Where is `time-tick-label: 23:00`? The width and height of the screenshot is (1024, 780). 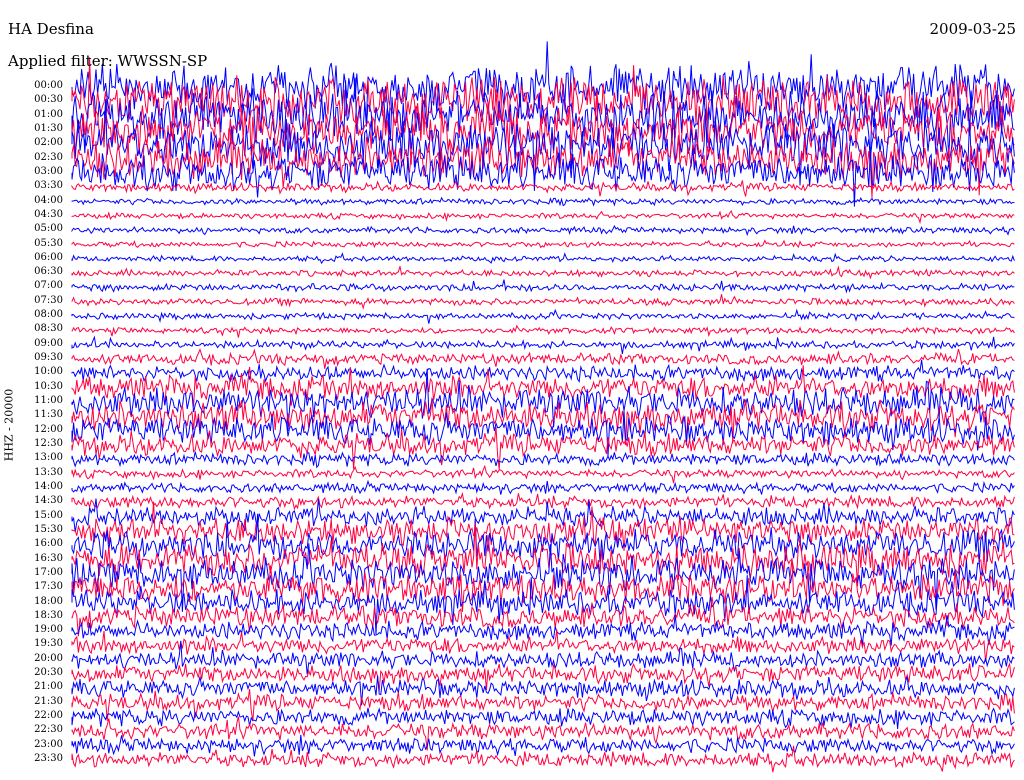
time-tick-label: 23:00 is located at coordinates (48, 744).